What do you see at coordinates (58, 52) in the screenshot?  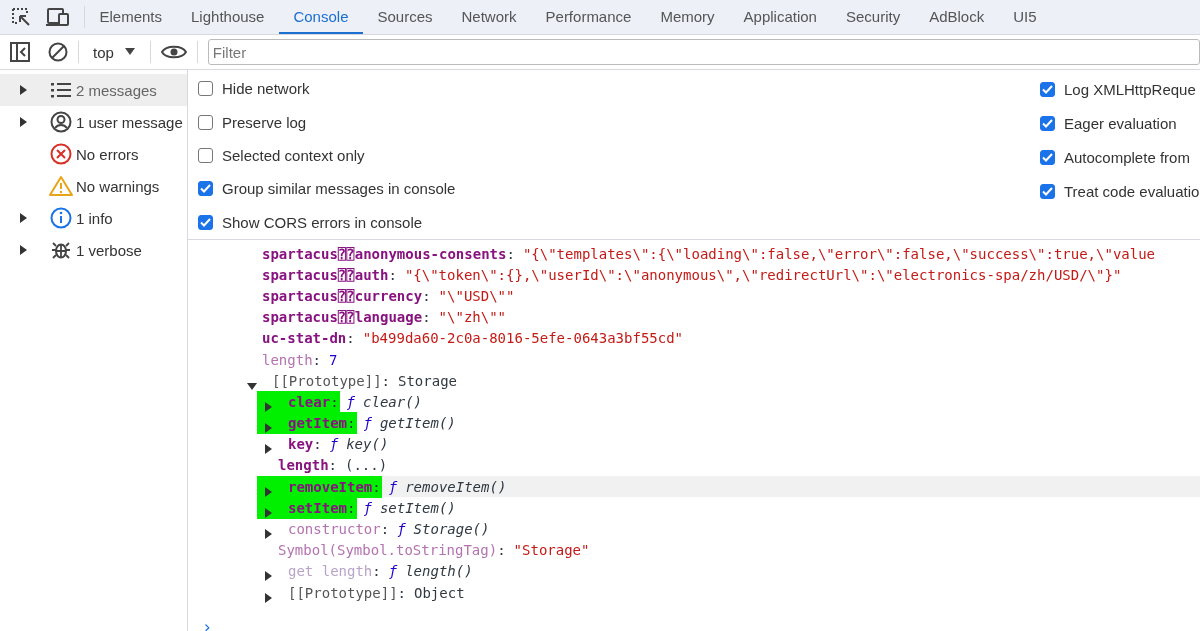 I see `clear-console-icon` at bounding box center [58, 52].